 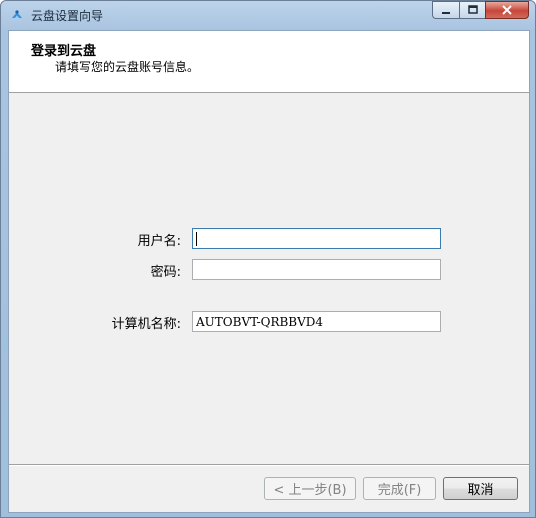 What do you see at coordinates (445, 10) in the screenshot?
I see `minimize-button` at bounding box center [445, 10].